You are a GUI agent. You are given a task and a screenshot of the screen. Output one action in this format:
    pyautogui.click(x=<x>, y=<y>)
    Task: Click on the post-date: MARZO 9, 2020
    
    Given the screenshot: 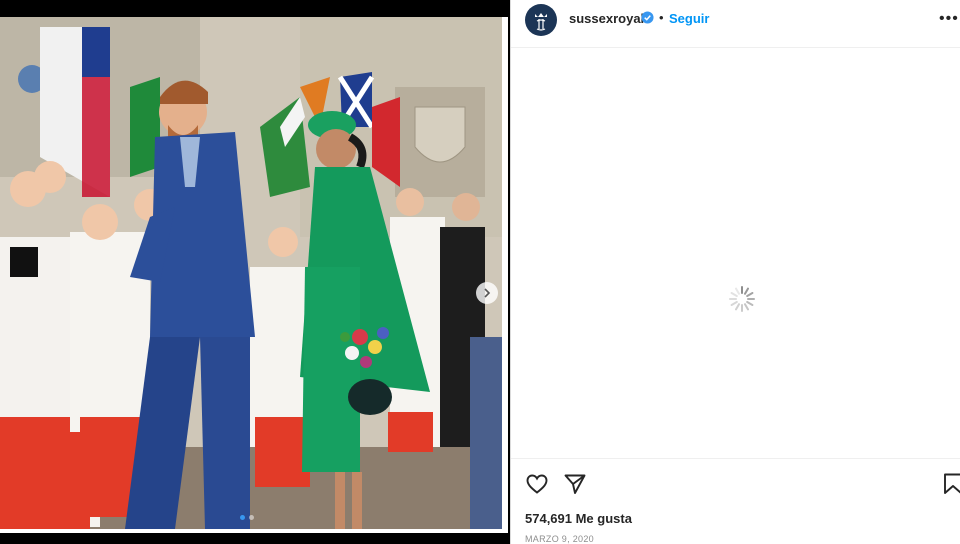 What is the action you would take?
    pyautogui.click(x=559, y=539)
    